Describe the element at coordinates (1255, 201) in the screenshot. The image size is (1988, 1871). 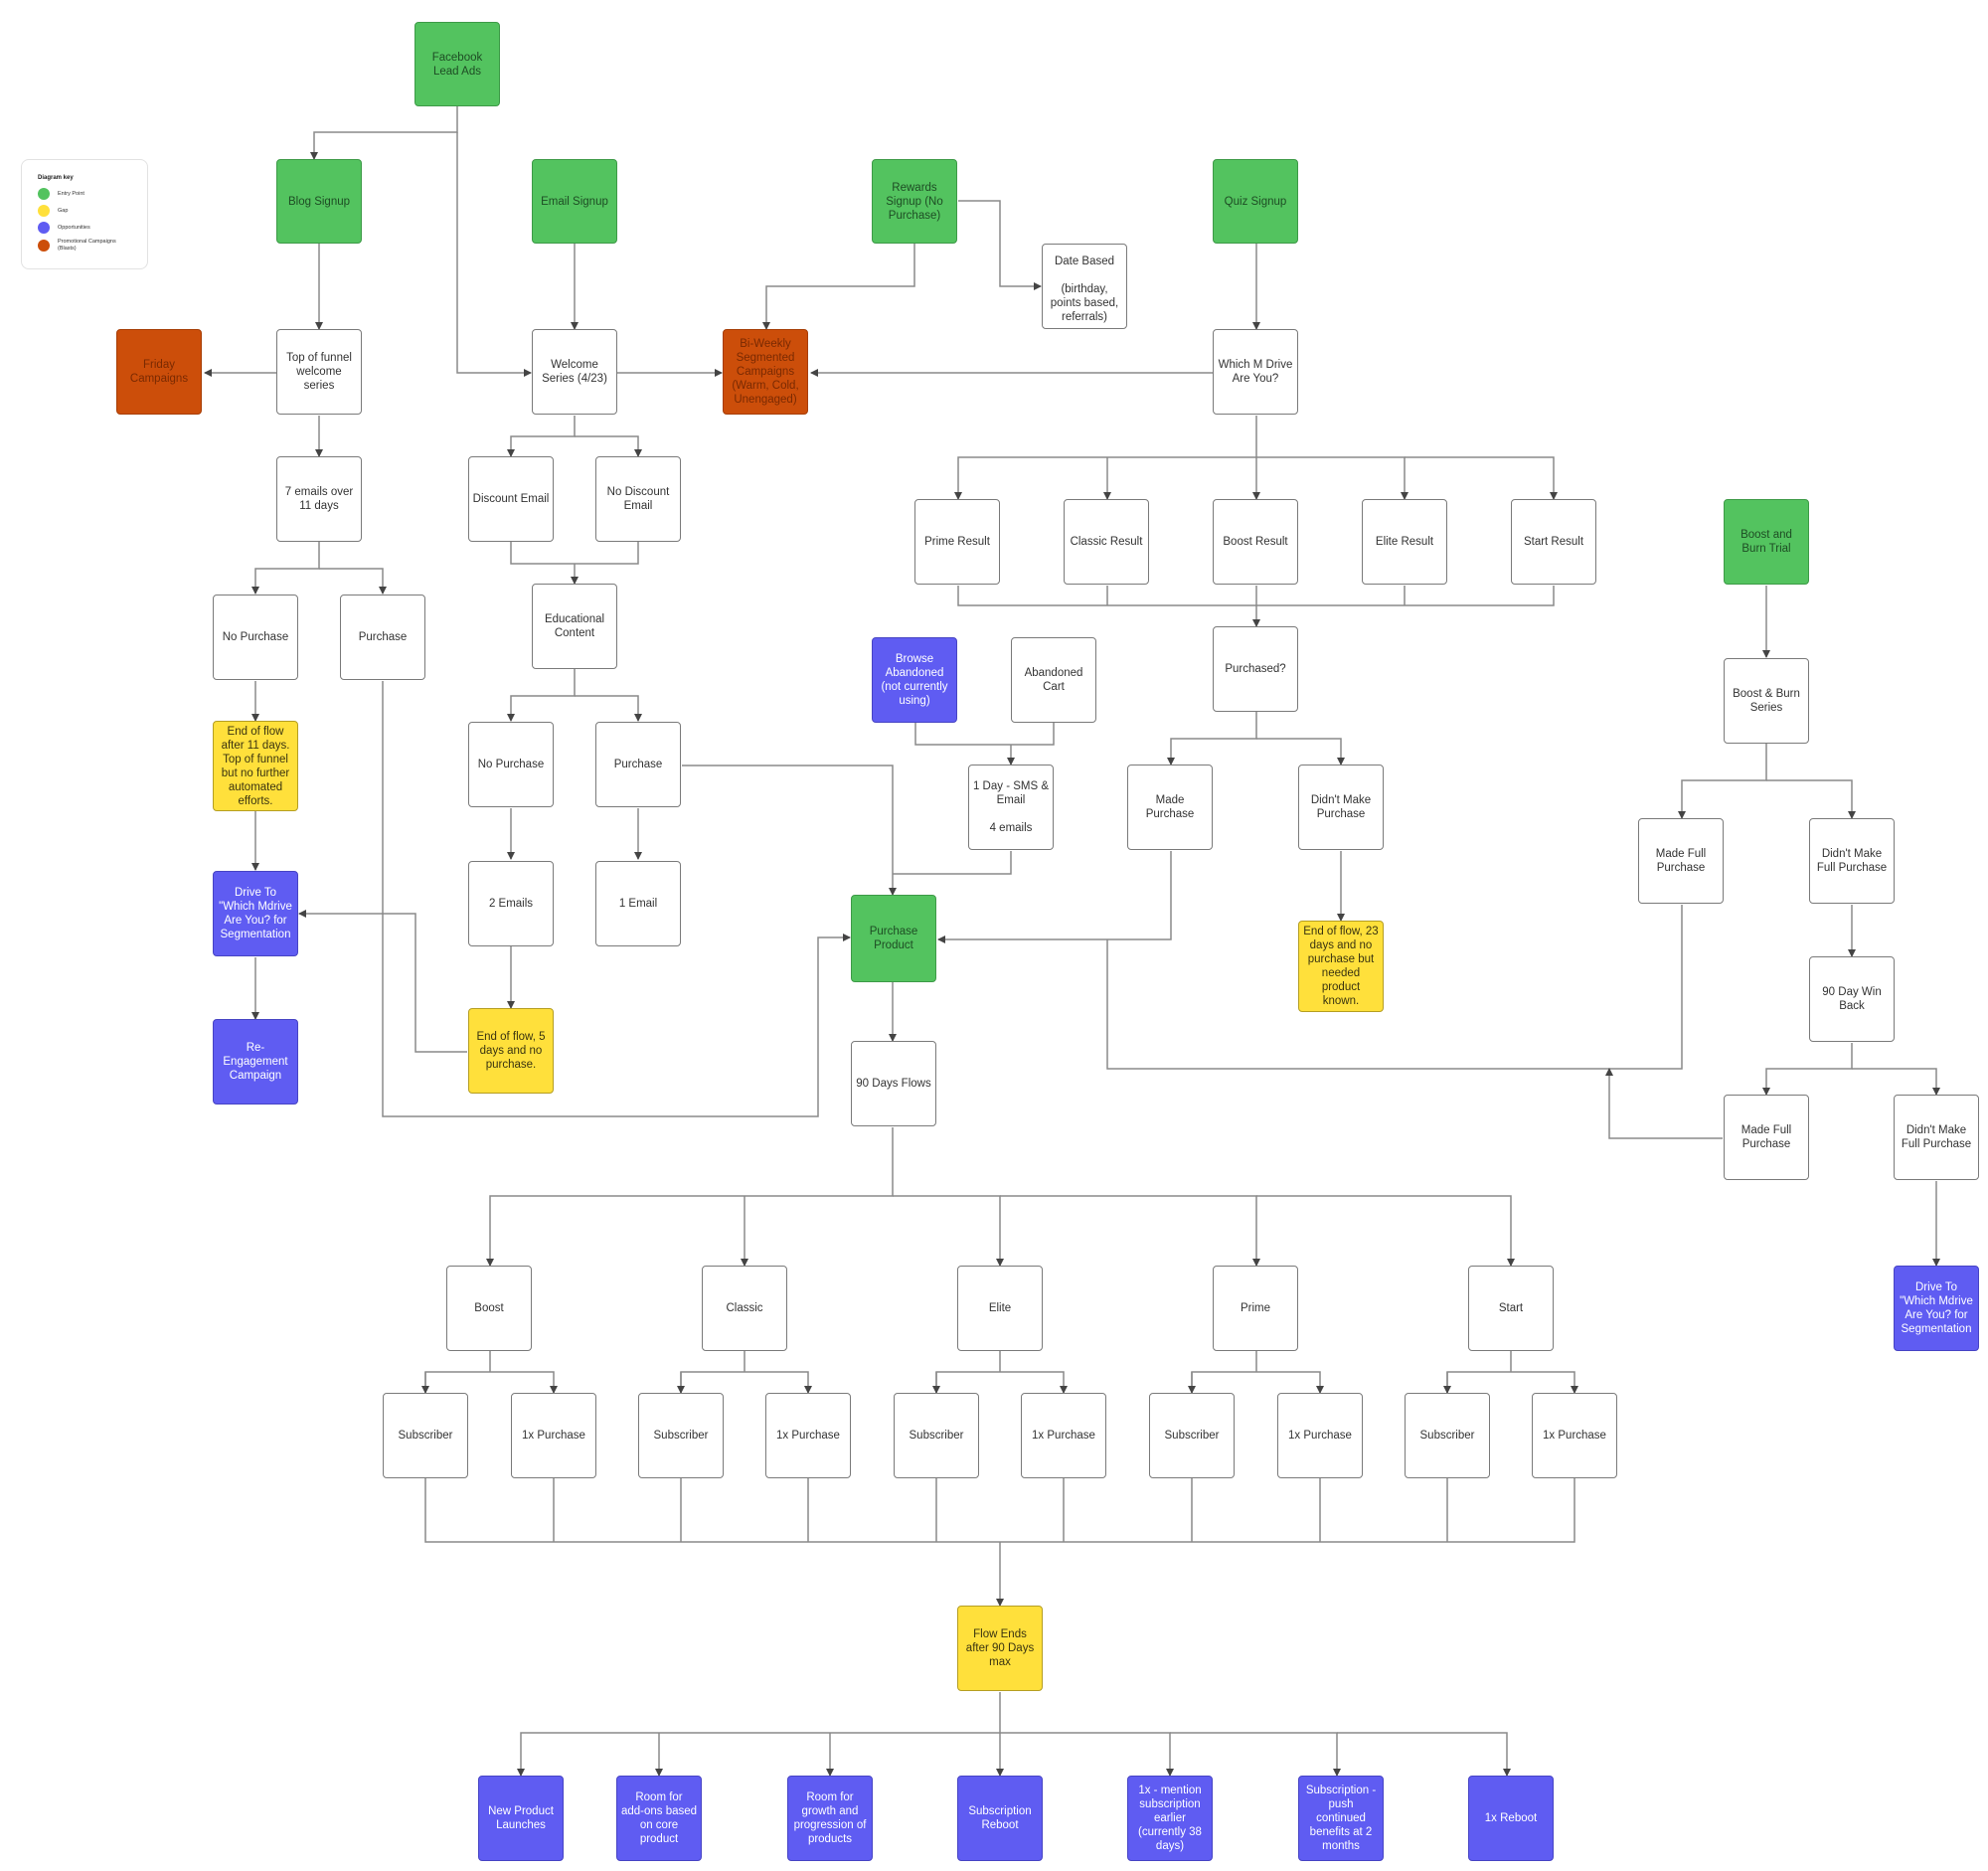
I see `node-quiz-signup: Quiz Signup` at that location.